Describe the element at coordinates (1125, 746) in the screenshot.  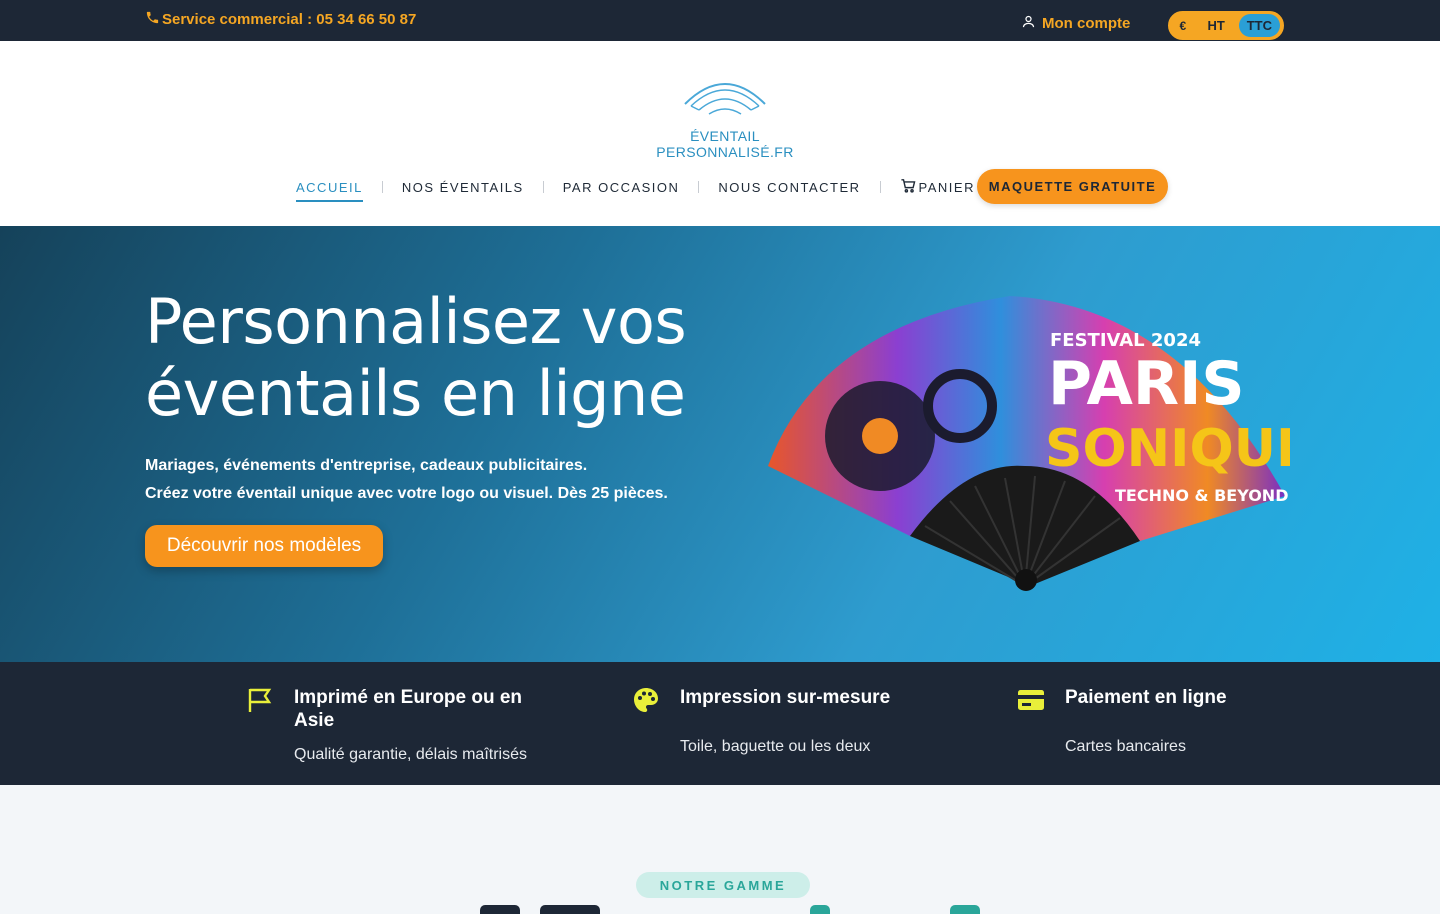
I see `feature-desc: Cartes bancaires` at that location.